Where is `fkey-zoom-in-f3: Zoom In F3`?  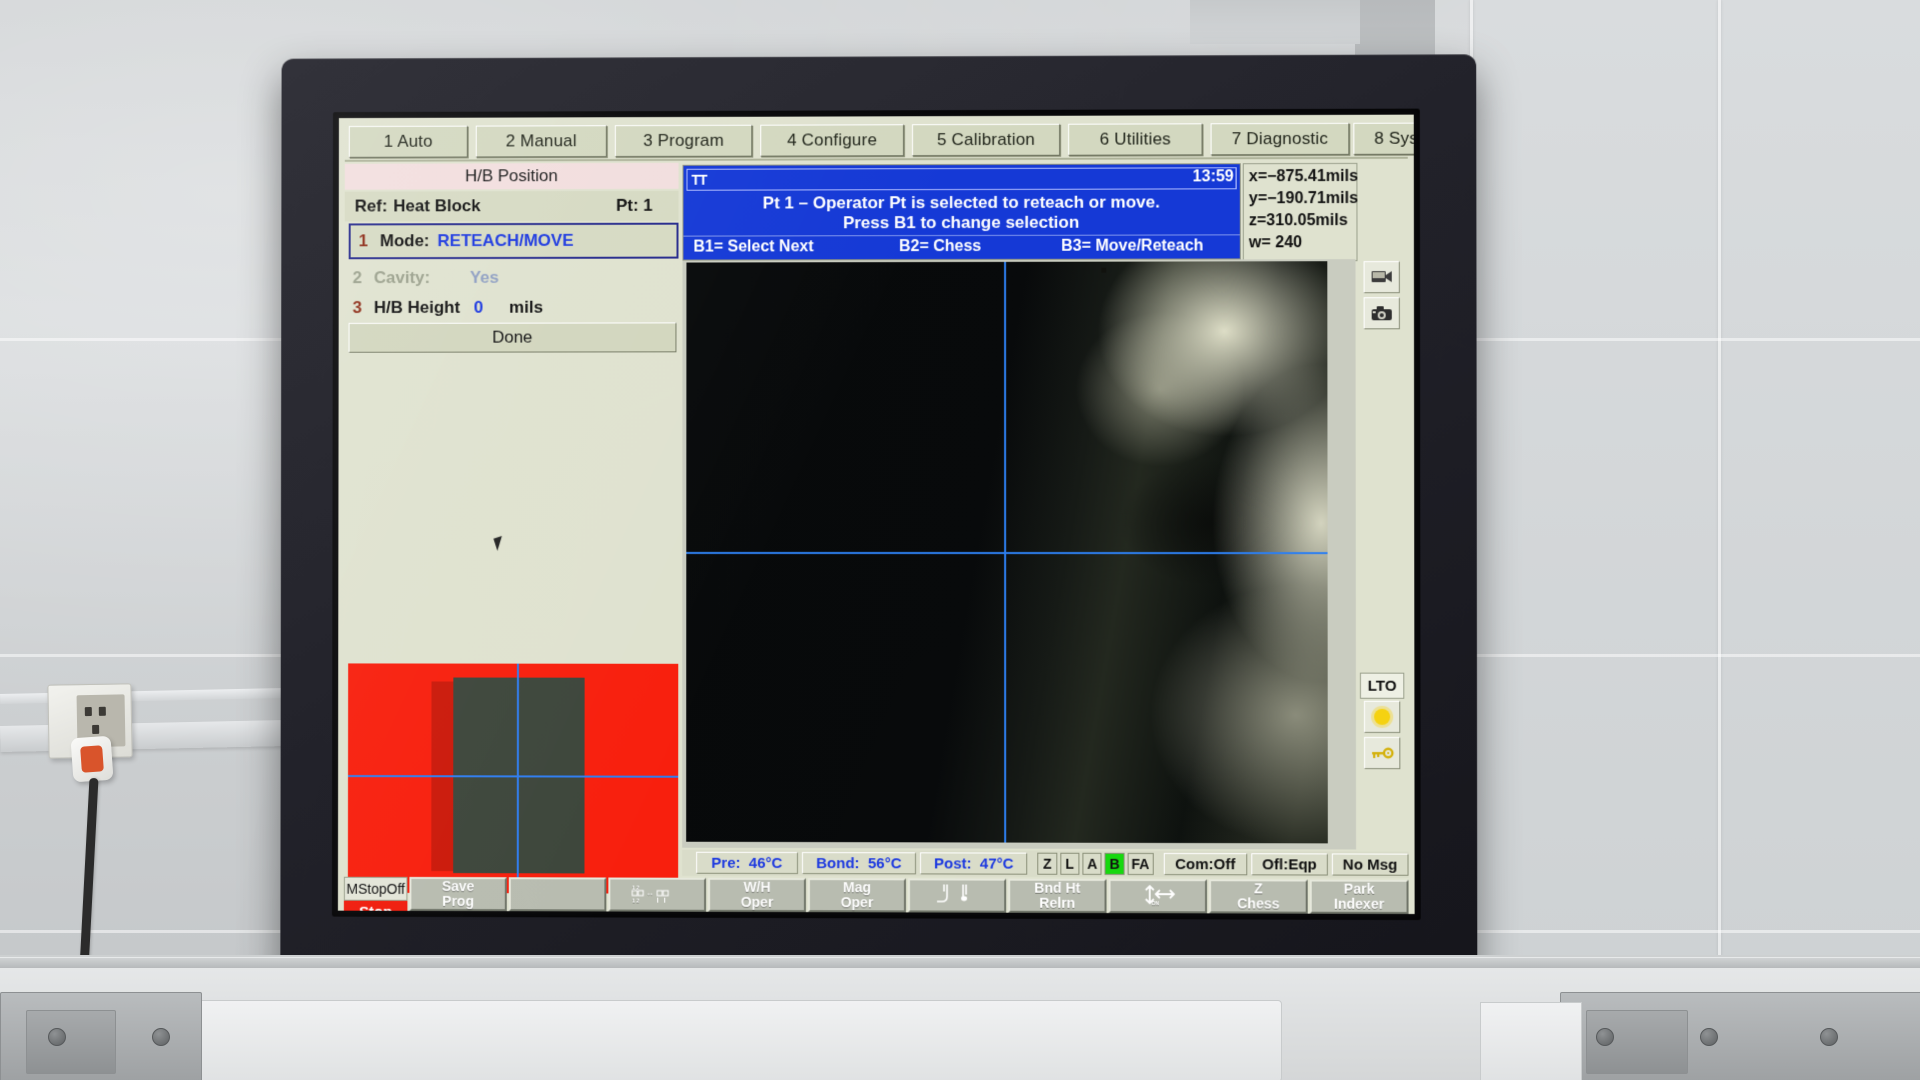 fkey-zoom-in-f3: Zoom In F3 is located at coordinates (657, 914).